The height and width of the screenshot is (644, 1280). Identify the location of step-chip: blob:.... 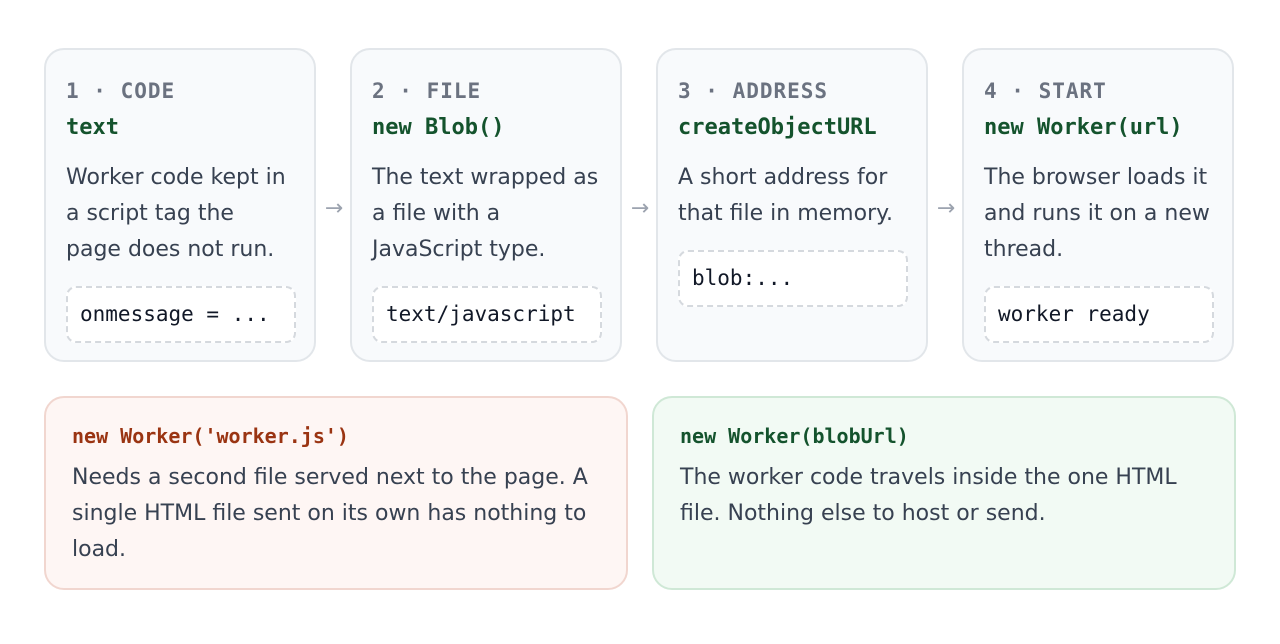
(793, 278).